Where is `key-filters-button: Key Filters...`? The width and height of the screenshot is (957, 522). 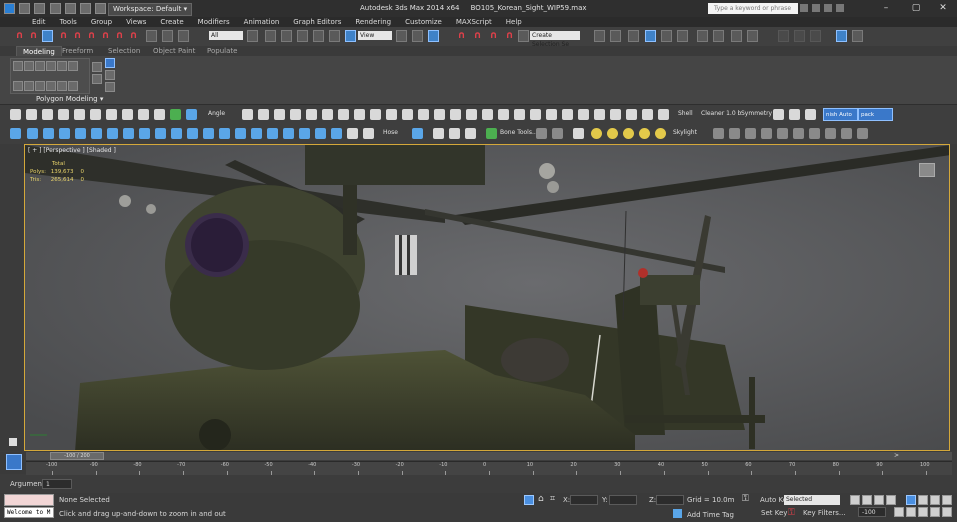
key-filters-button: Key Filters... is located at coordinates (824, 513).